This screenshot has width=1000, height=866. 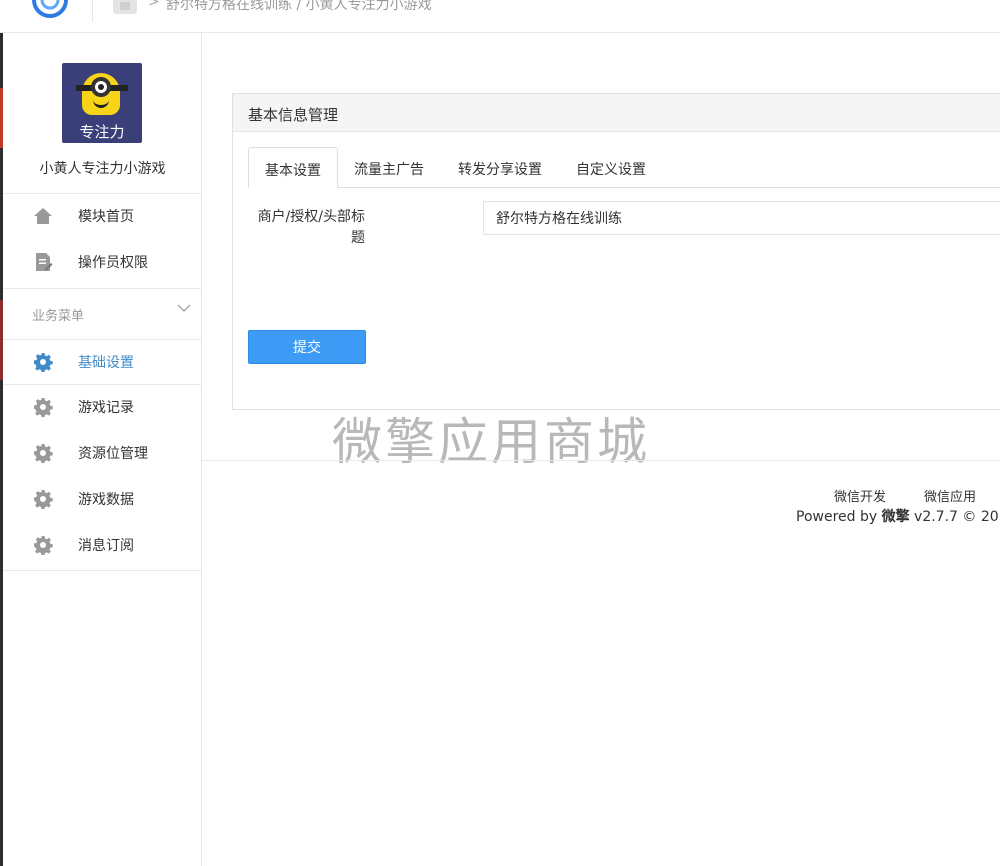 I want to click on section-title: 业务菜单, so click(x=58, y=314).